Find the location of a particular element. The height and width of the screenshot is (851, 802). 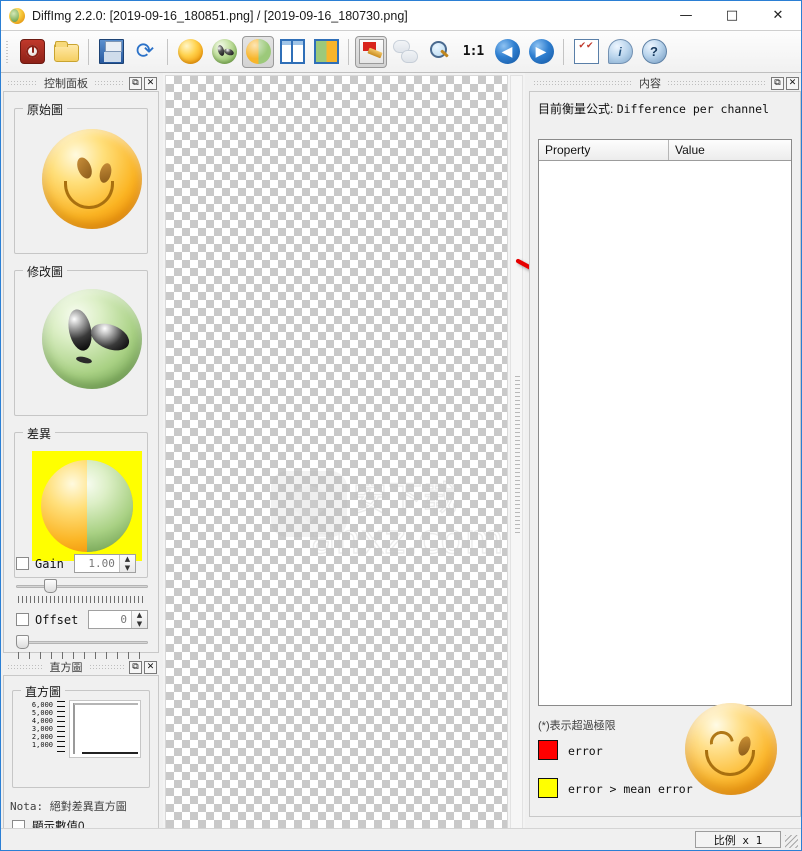

watermark-shield-icon is located at coordinates (309, 504).